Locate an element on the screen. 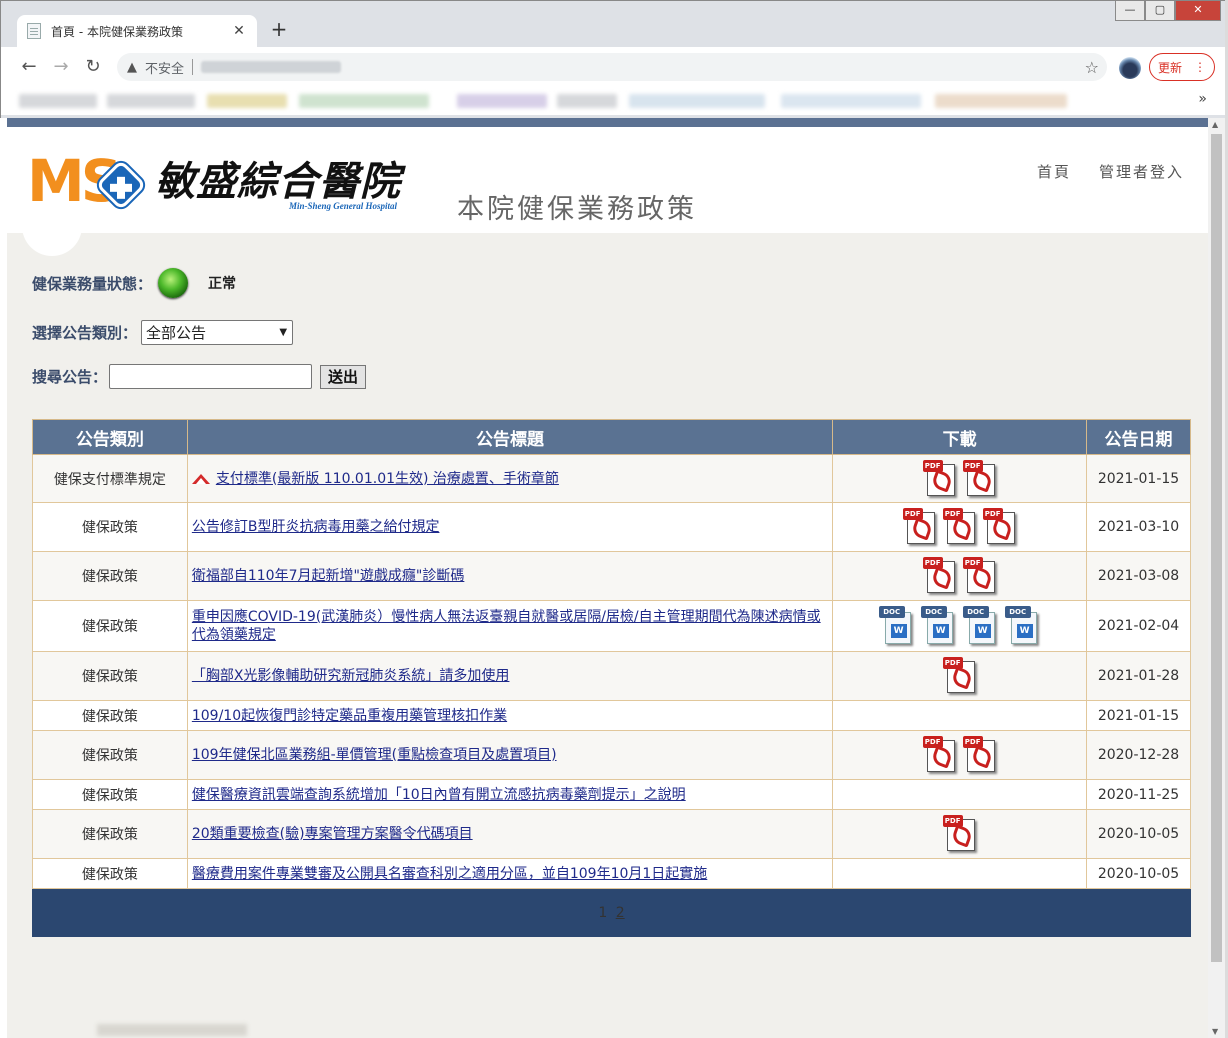 The height and width of the screenshot is (1038, 1228). bookmarks-bar: » is located at coordinates (614, 101).